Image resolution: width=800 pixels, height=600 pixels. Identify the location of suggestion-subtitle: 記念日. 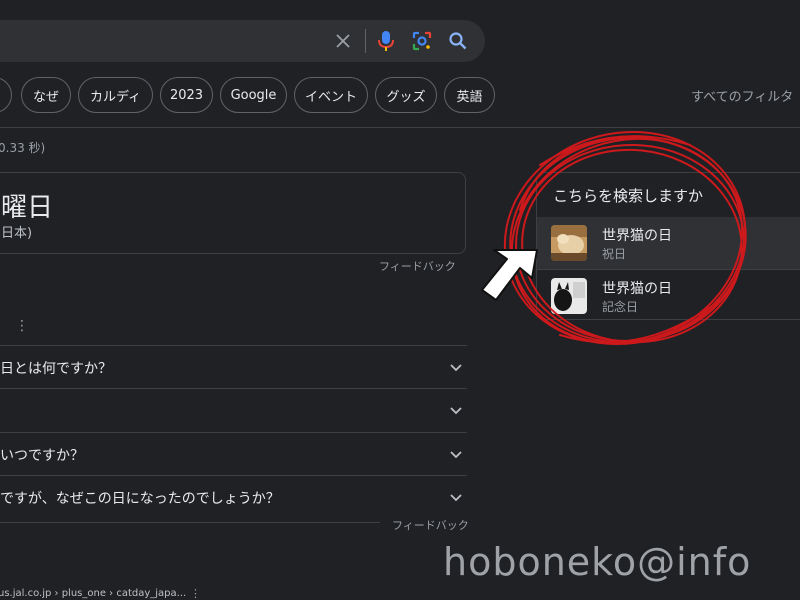
(620, 307).